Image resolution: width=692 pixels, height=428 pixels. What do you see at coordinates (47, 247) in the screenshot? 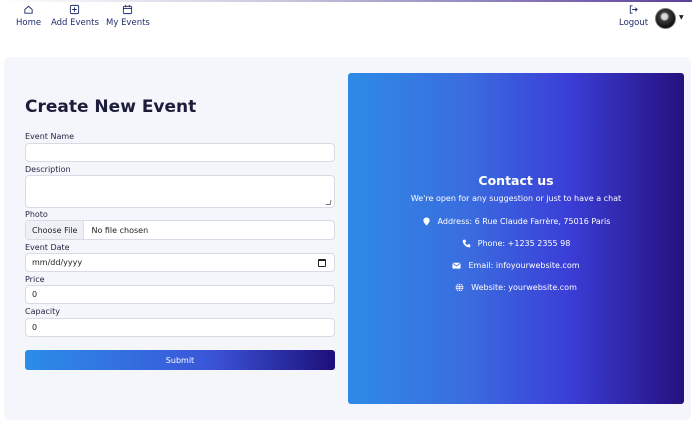
I see `event-date-label: Event Date` at bounding box center [47, 247].